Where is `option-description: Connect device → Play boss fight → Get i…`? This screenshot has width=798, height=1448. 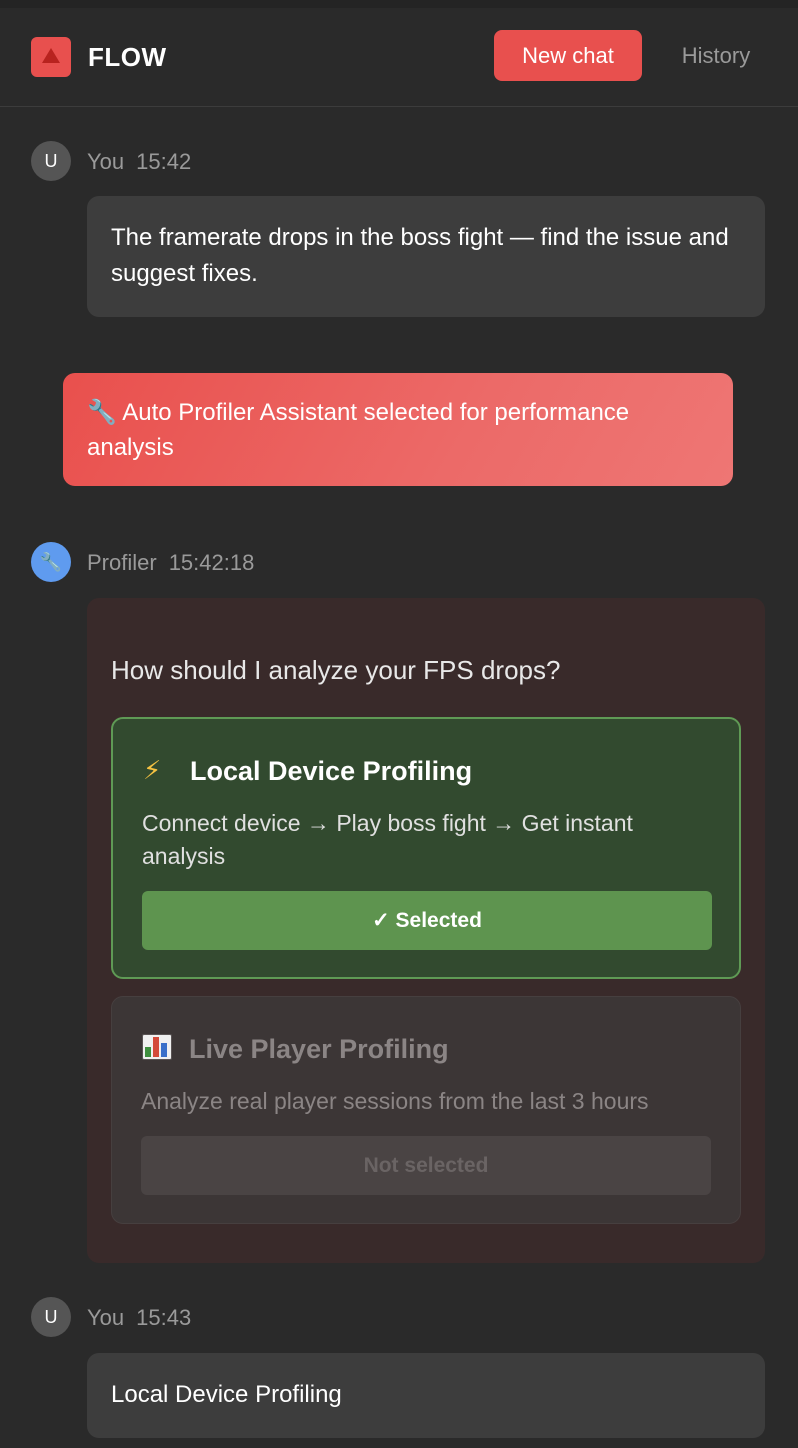 option-description: Connect device → Play boss fight → Get i… is located at coordinates (387, 839).